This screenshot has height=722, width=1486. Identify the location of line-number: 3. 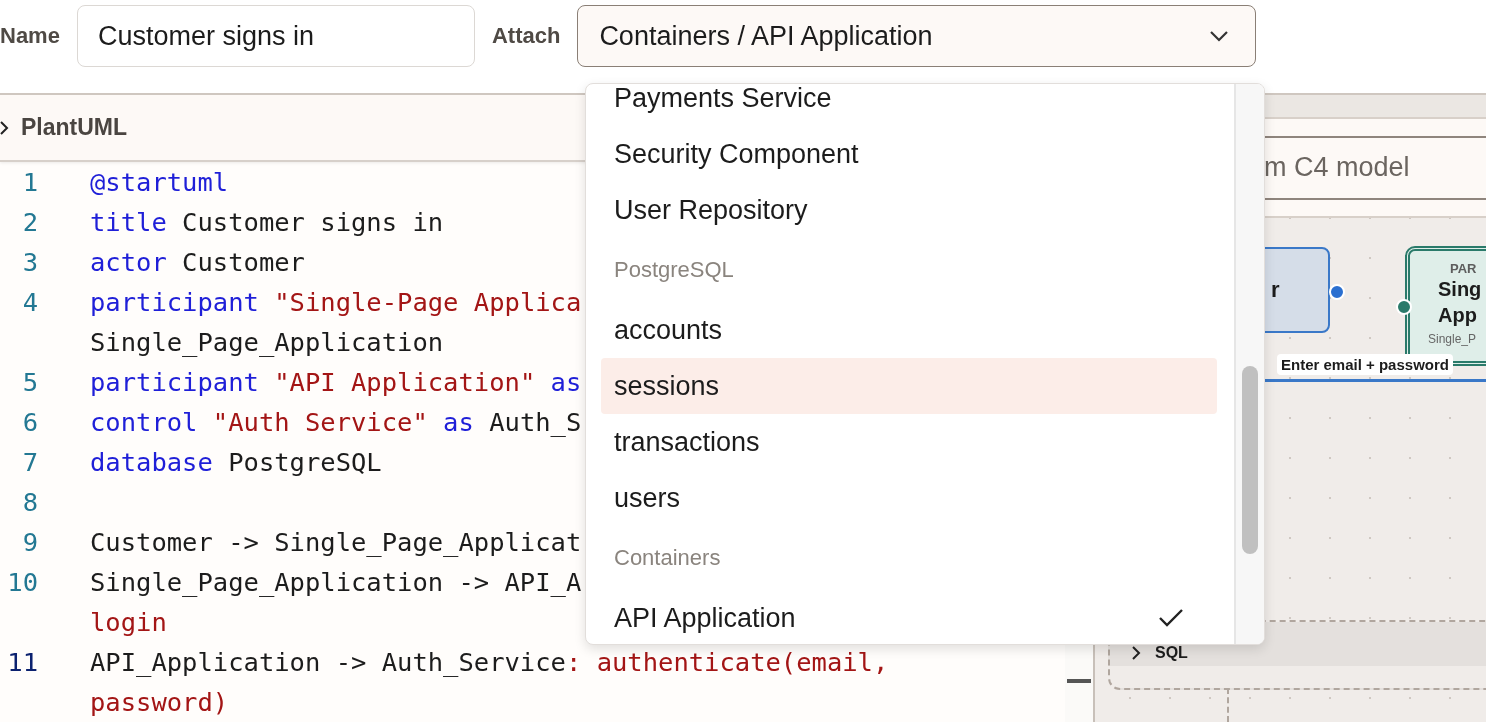
(29, 262).